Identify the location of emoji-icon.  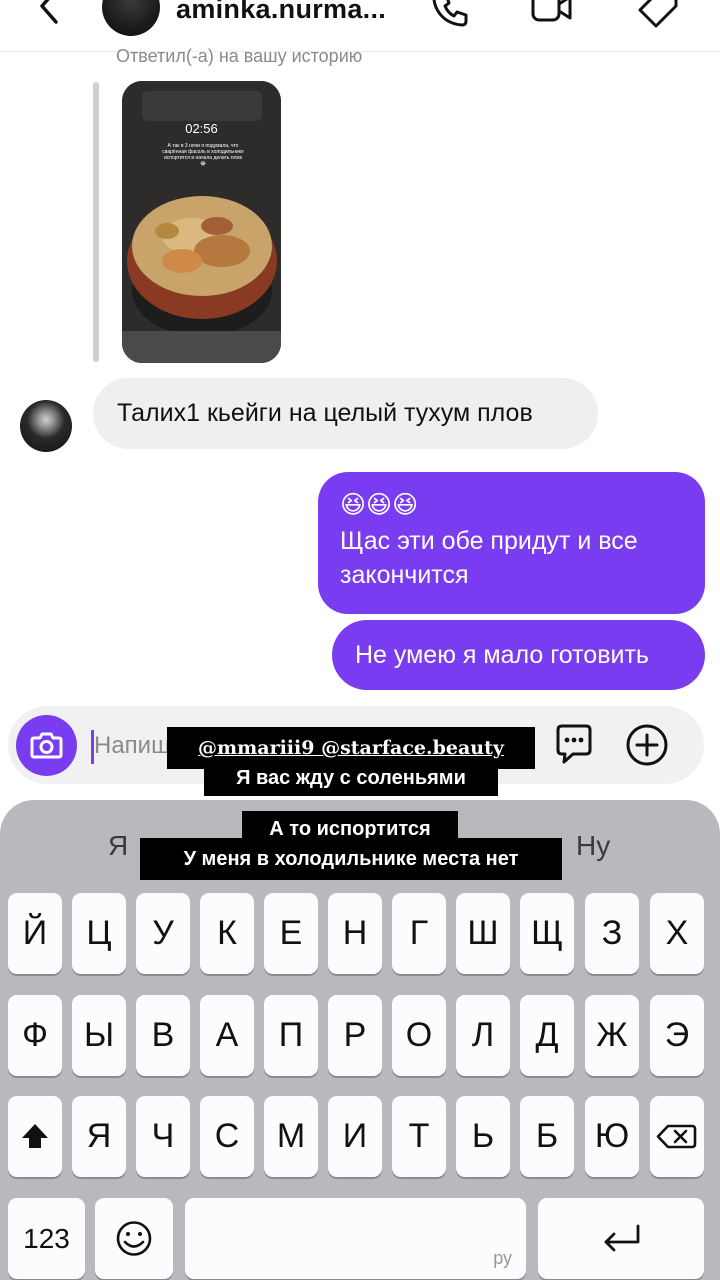
(134, 1238).